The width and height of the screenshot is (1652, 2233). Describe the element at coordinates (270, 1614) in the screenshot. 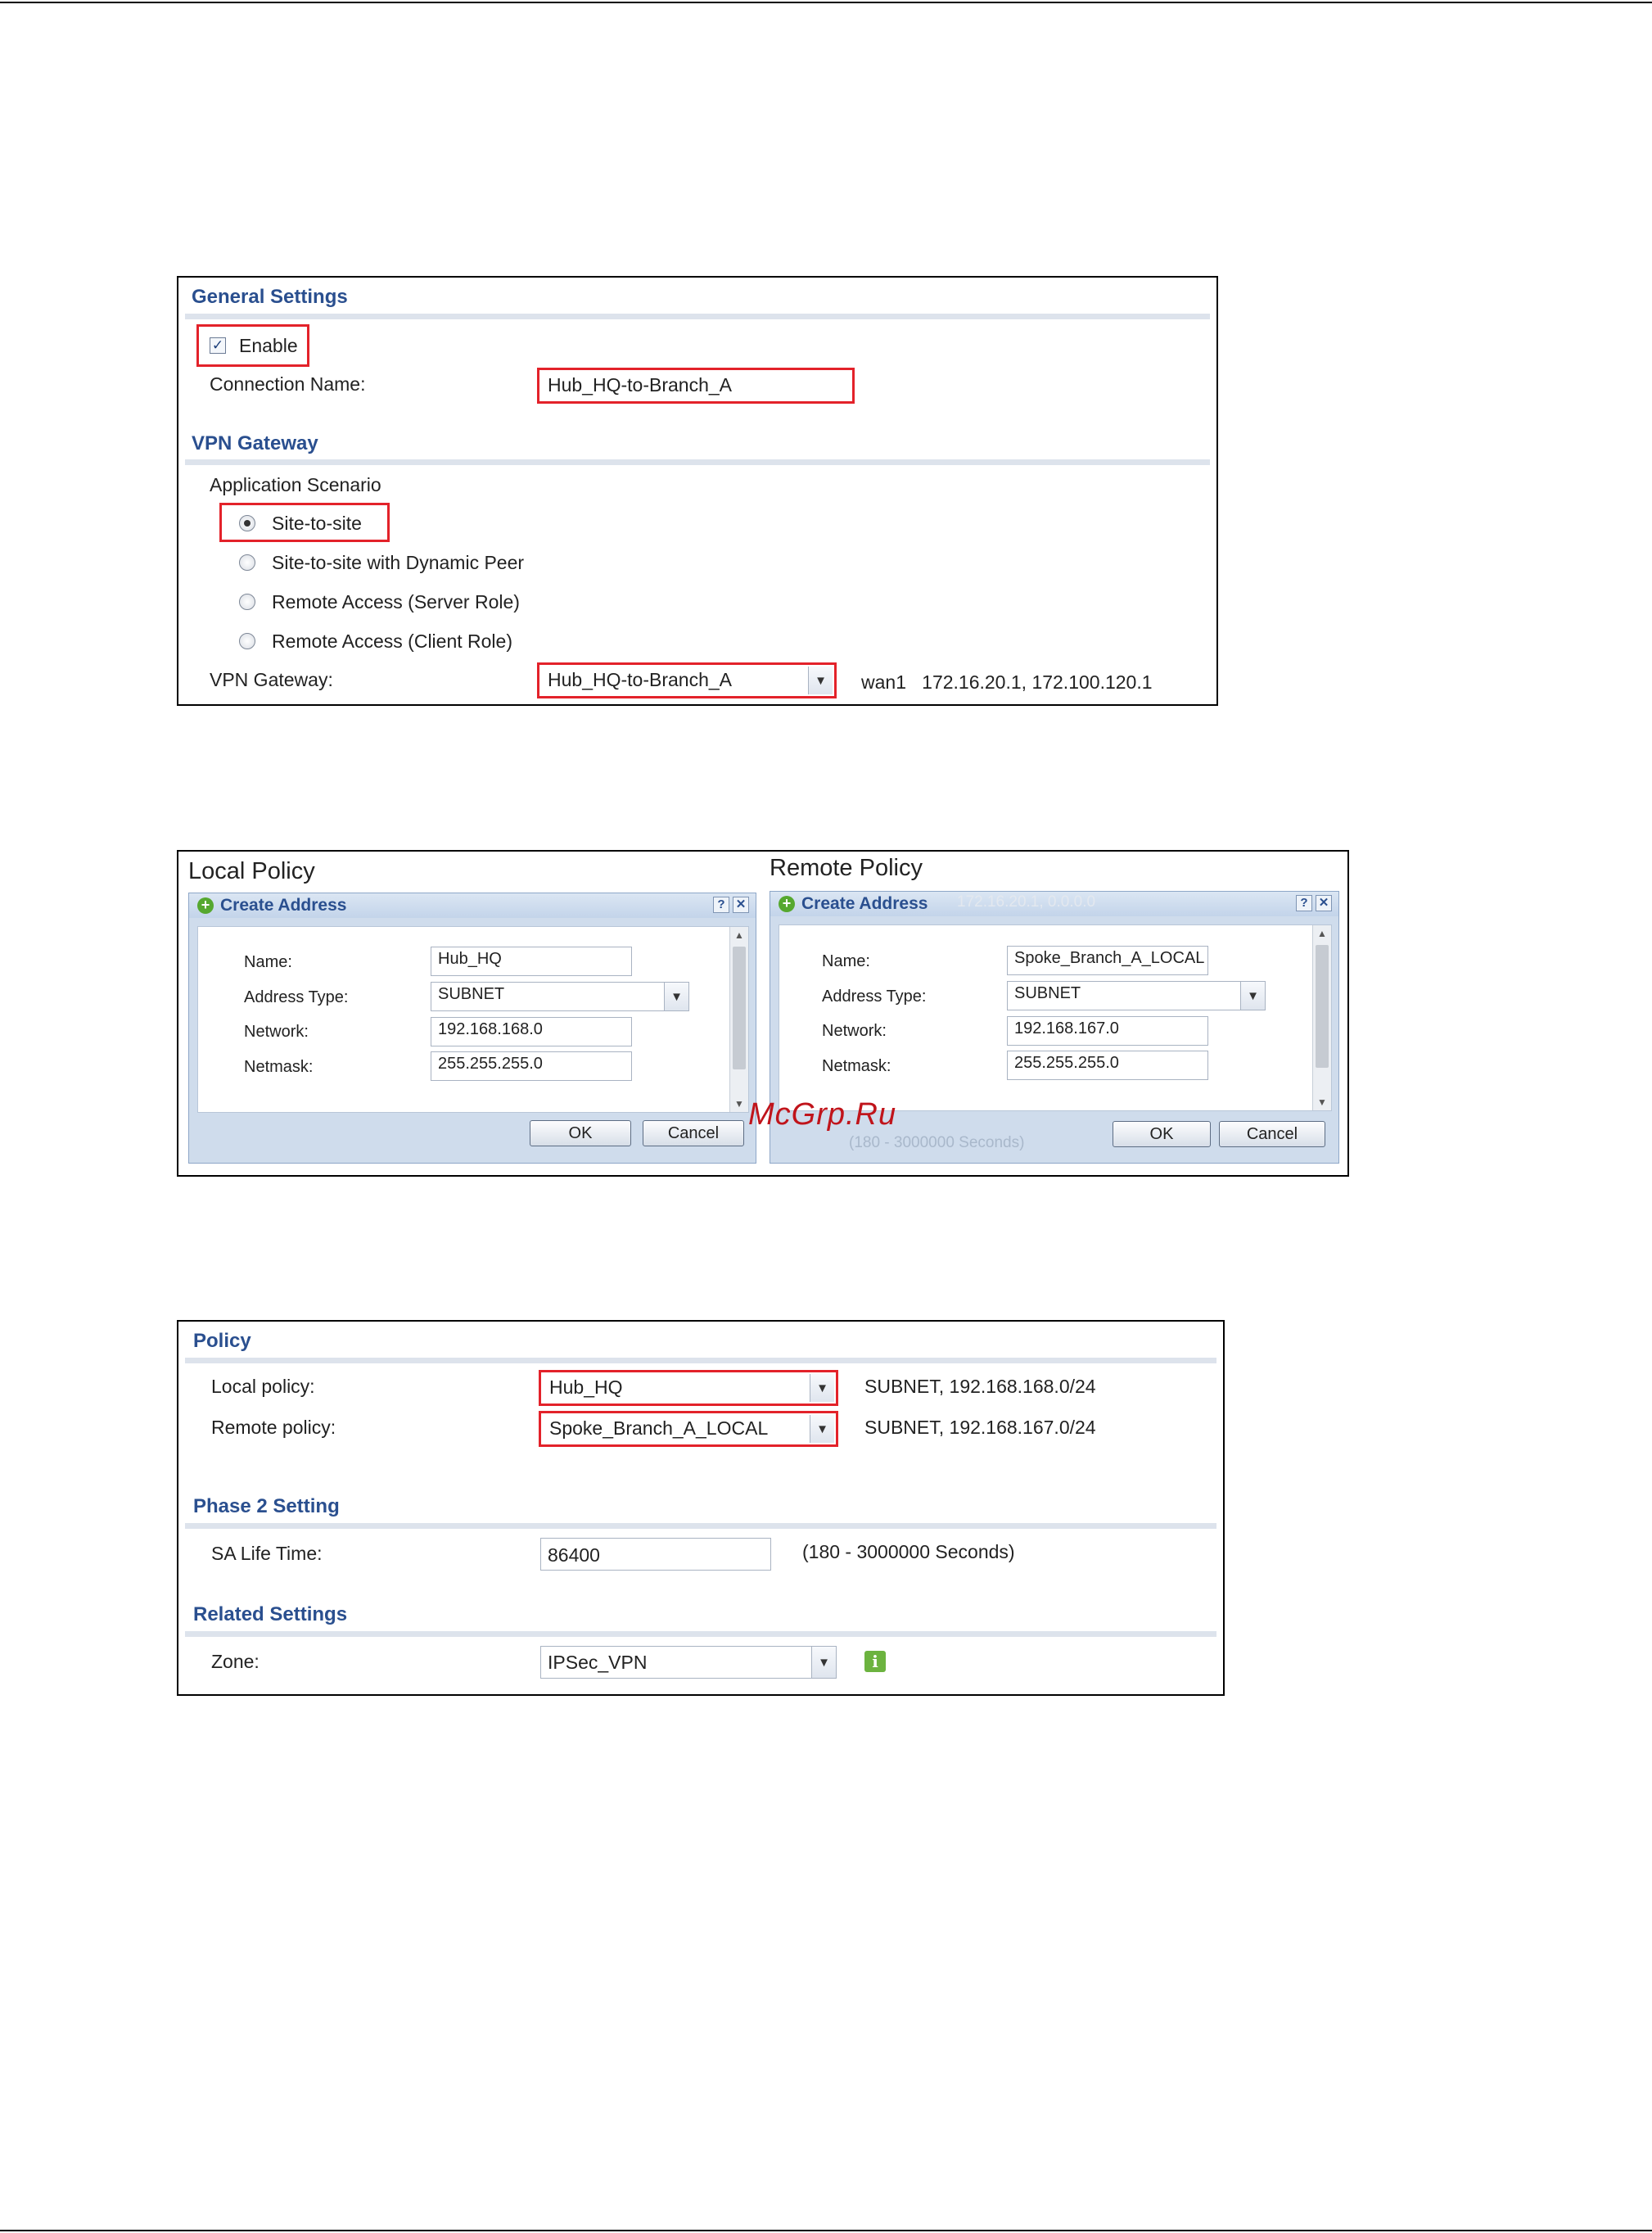

I see `related-settings-title: Related Settings` at that location.